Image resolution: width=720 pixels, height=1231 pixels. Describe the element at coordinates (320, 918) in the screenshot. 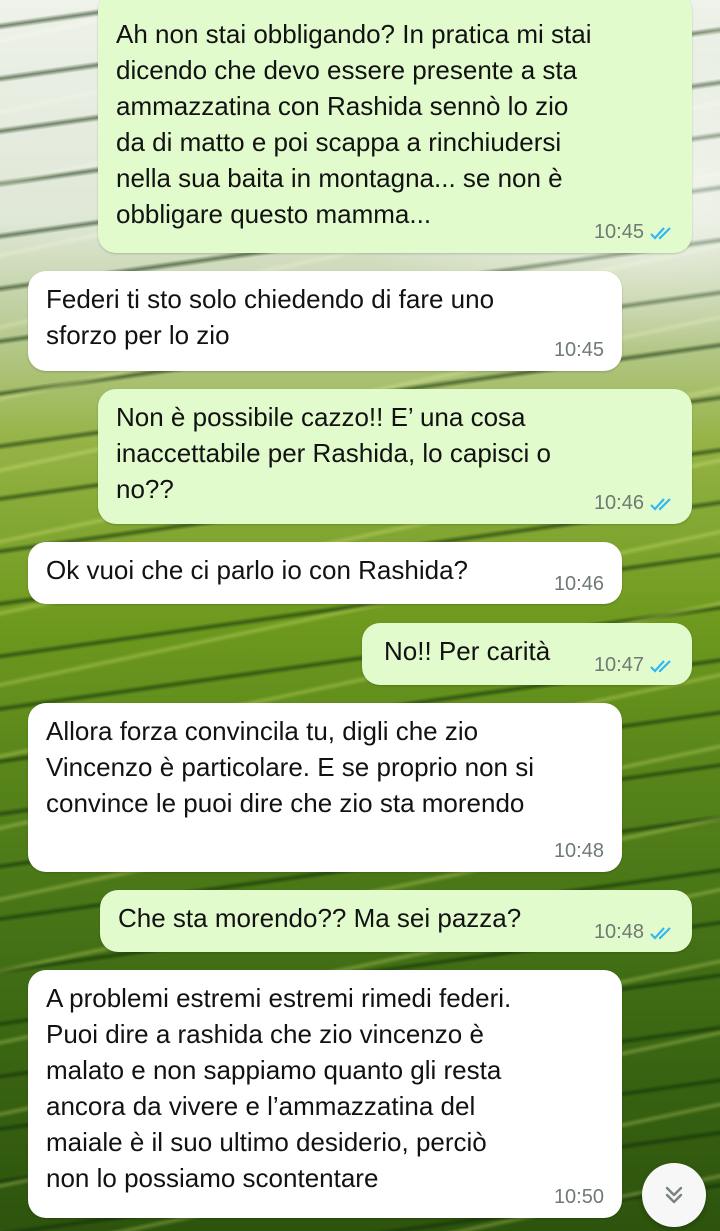

I see `message-text: Che sta morendo?? Ma sei pazza?` at that location.